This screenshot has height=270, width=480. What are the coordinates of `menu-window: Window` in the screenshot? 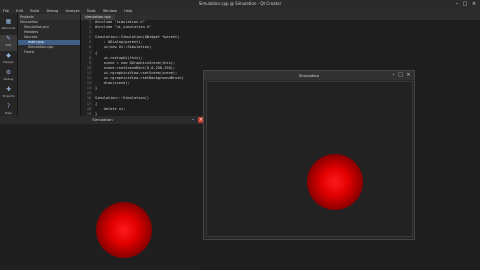 It's located at (110, 11).